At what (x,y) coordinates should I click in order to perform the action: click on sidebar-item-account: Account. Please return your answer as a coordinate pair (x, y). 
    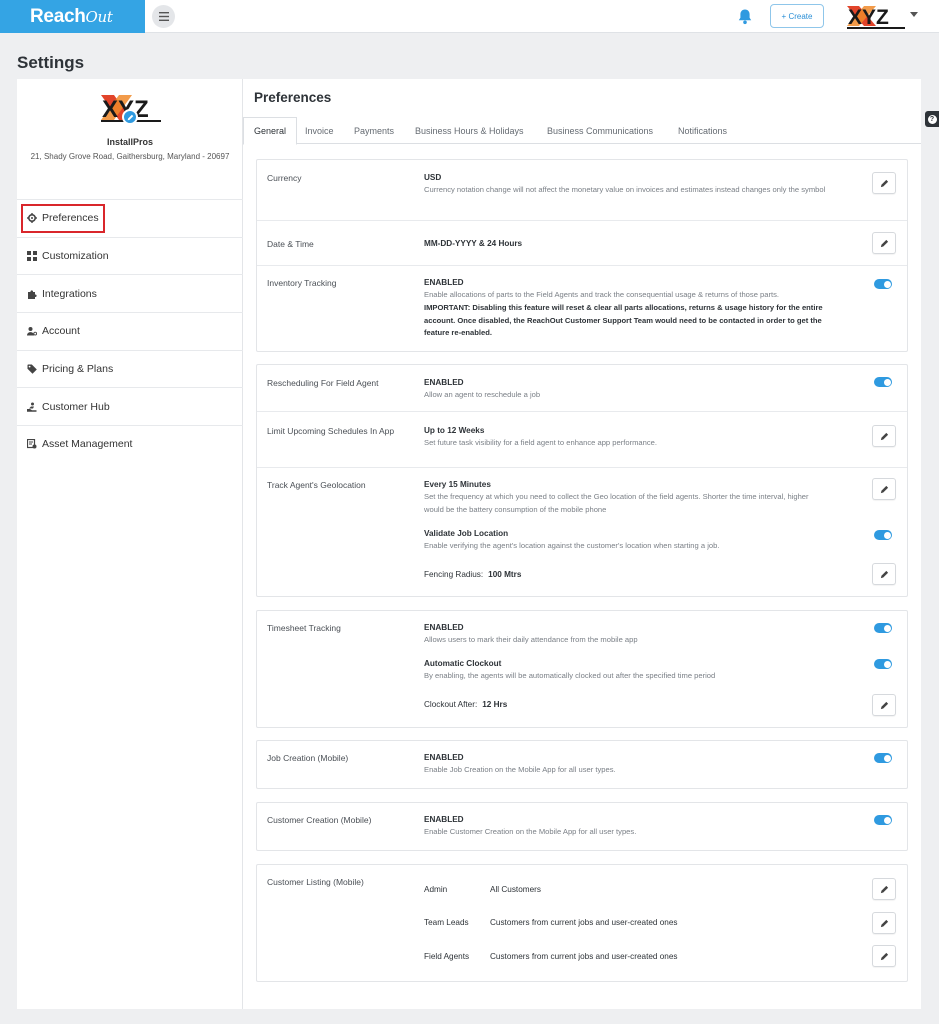
    Looking at the image, I should click on (130, 331).